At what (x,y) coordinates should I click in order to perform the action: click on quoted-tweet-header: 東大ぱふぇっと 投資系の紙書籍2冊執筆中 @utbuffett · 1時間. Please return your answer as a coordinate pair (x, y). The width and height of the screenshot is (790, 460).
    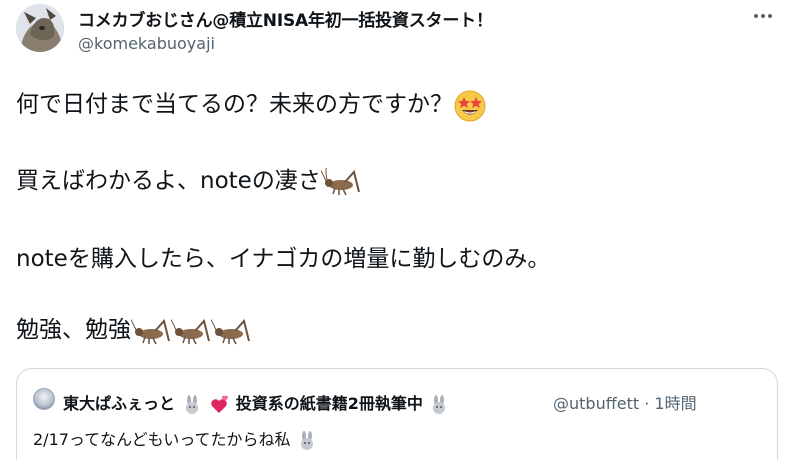
    Looking at the image, I should click on (400, 400).